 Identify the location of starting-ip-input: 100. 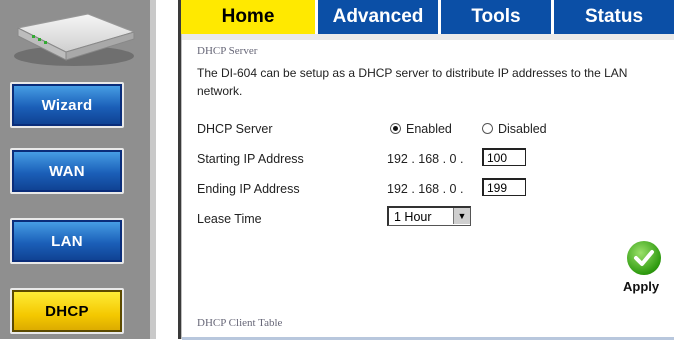
(504, 157).